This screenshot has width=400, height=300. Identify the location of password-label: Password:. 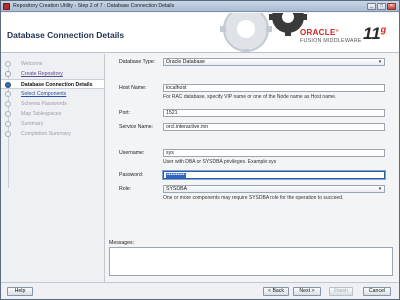
(131, 175).